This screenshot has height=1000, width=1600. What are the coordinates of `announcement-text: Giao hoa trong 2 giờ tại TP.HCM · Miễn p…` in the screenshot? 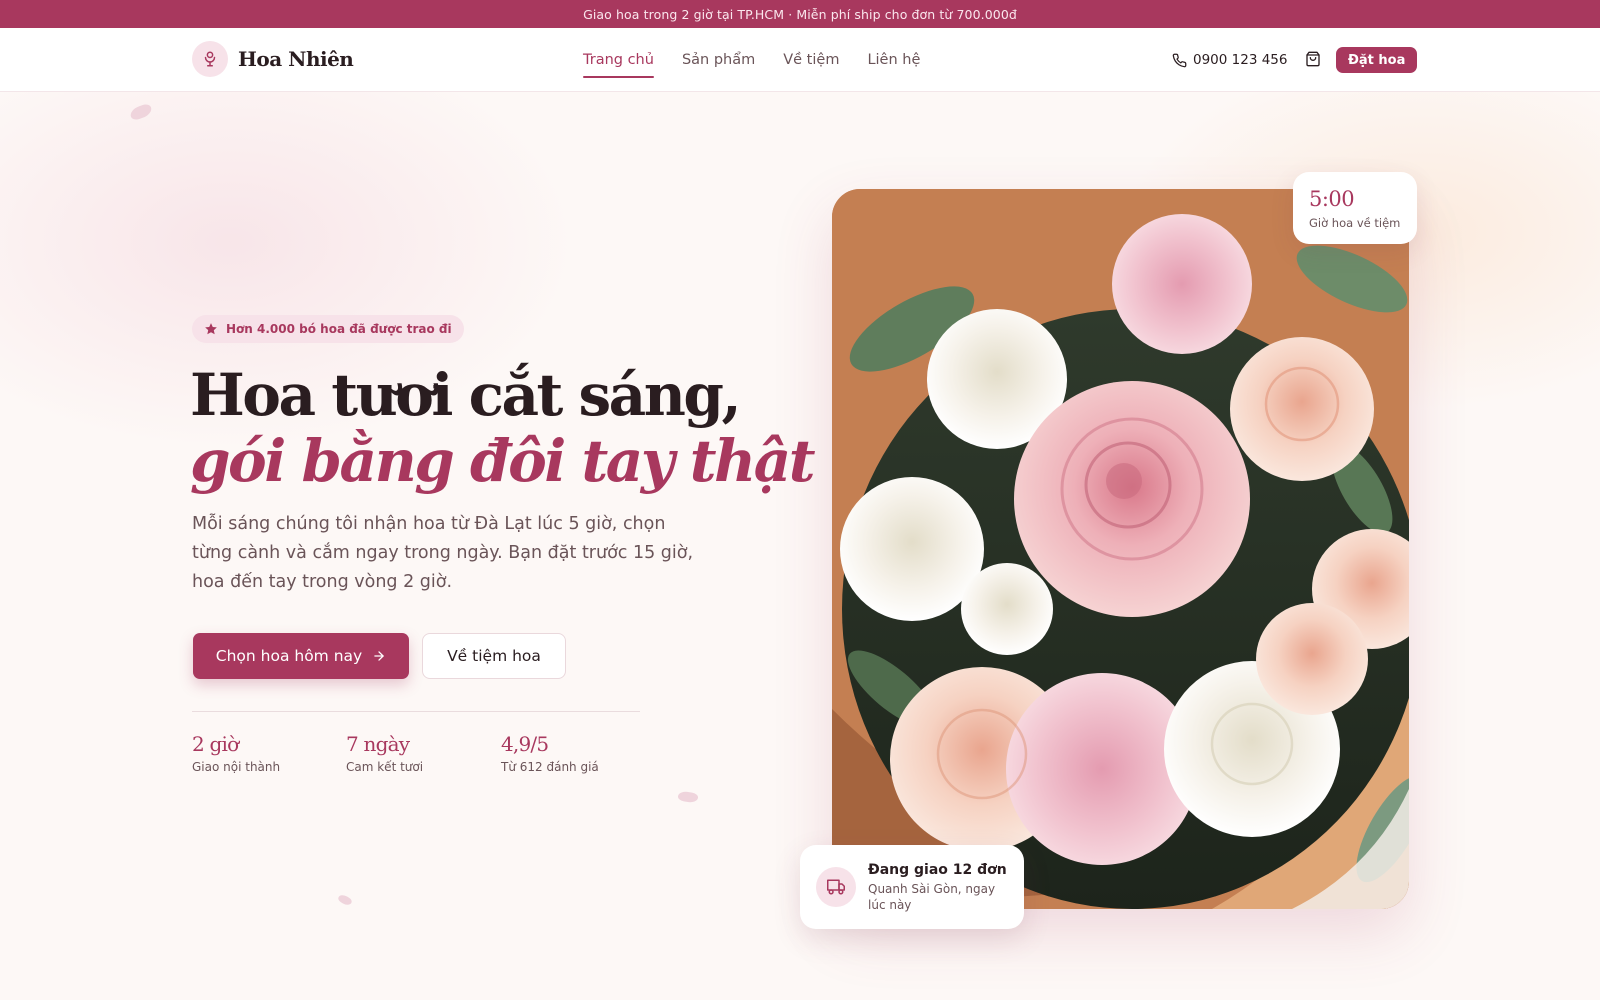 It's located at (800, 14).